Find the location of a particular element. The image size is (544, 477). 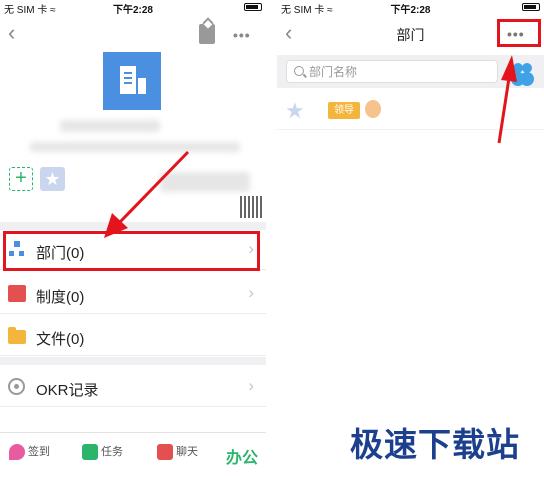

rules-icon is located at coordinates (17, 293).